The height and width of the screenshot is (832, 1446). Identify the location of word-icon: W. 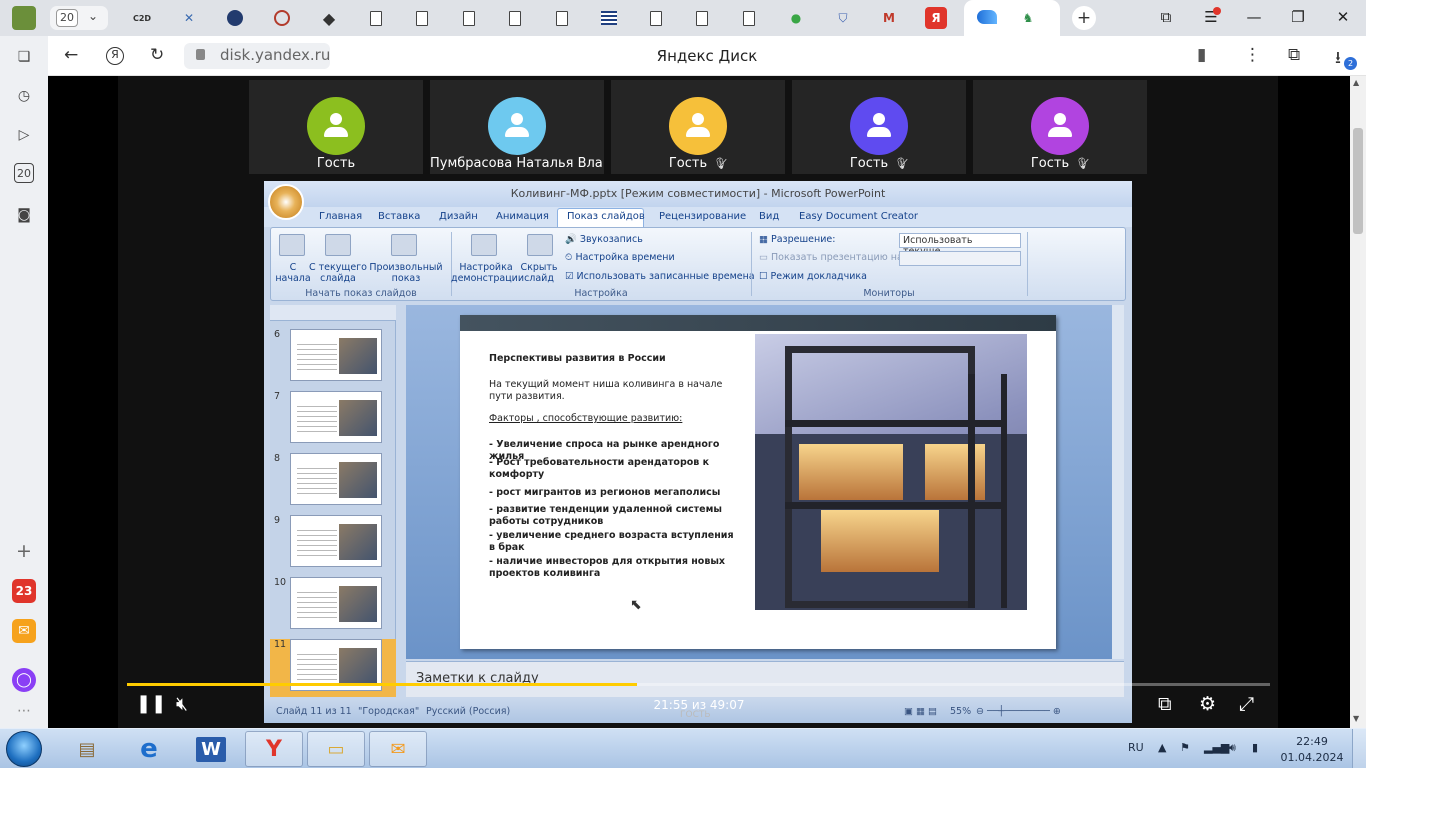
(211, 749).